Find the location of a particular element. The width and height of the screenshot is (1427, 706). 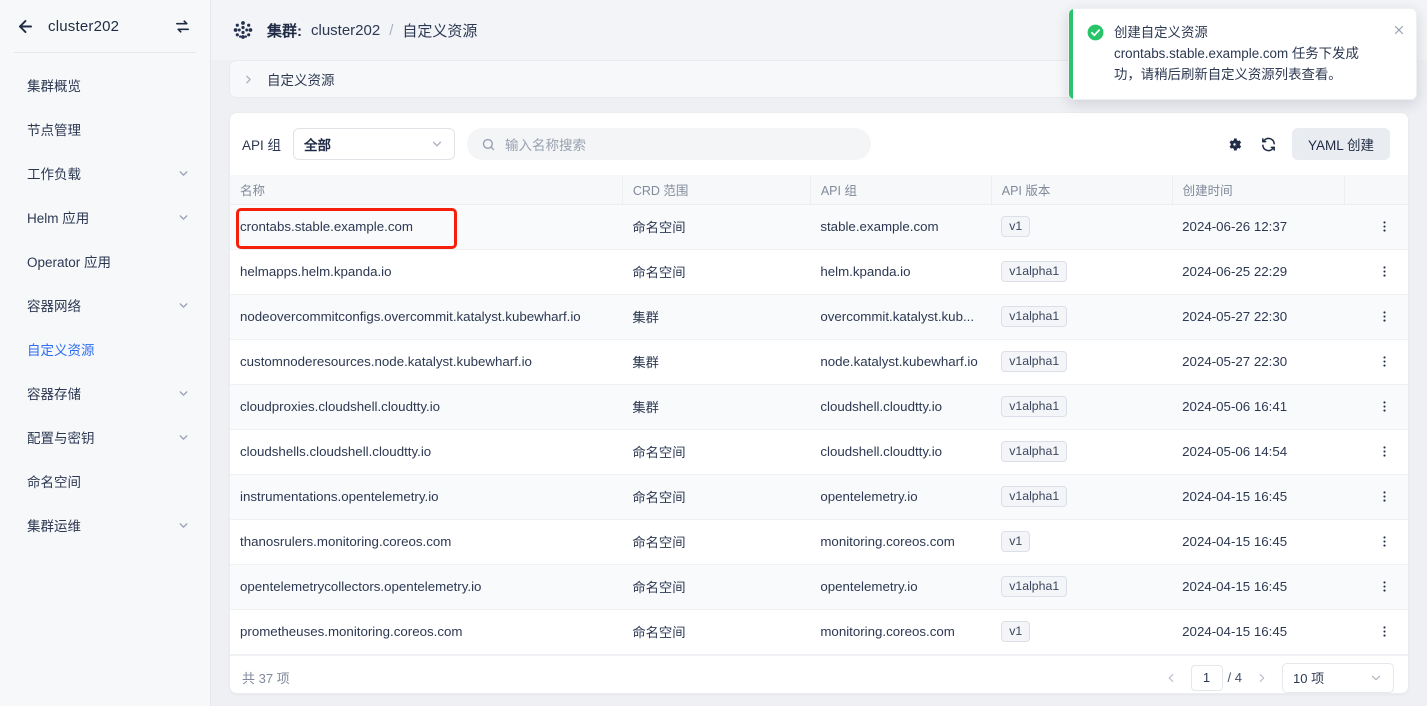

cell-name: cloudshells.cloudshell.cloudtty.io is located at coordinates (426, 452).